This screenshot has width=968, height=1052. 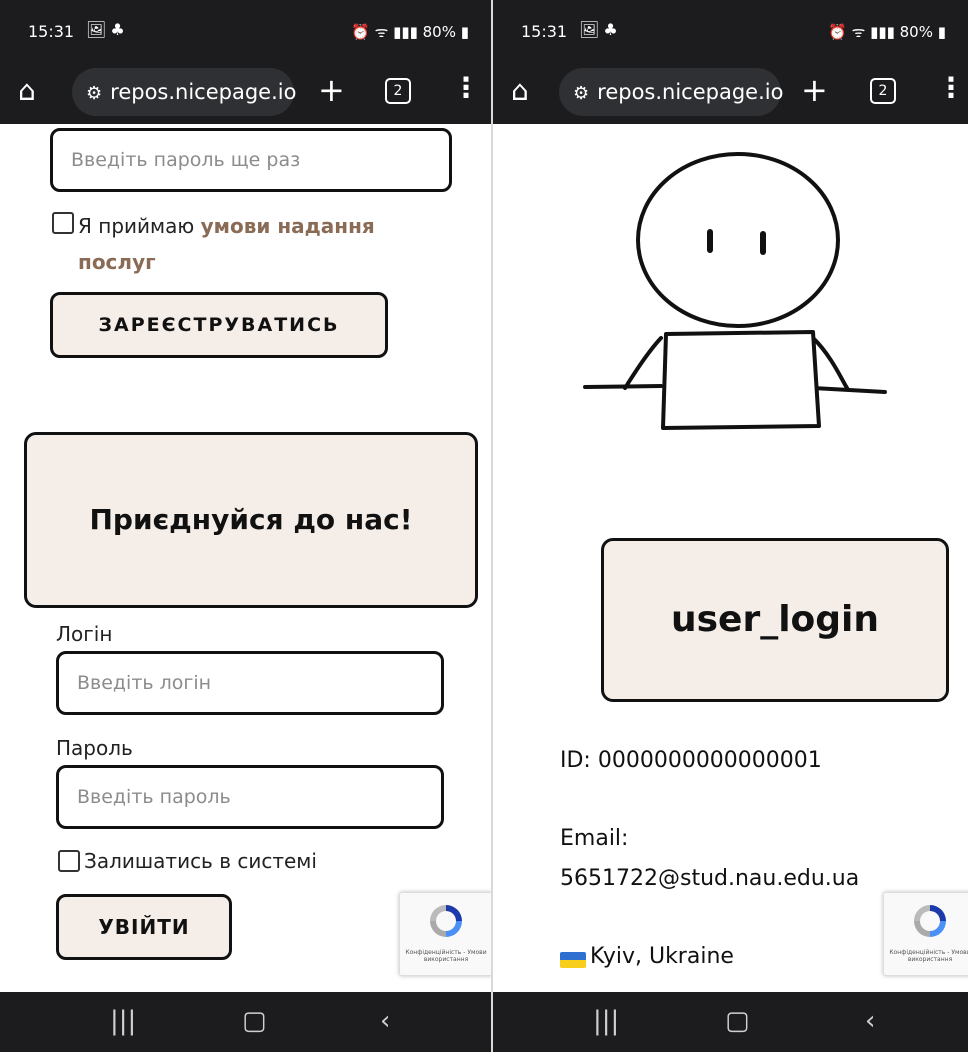 What do you see at coordinates (710, 878) in the screenshot?
I see `email-value: 5651722@stud.nau.edu.ua` at bounding box center [710, 878].